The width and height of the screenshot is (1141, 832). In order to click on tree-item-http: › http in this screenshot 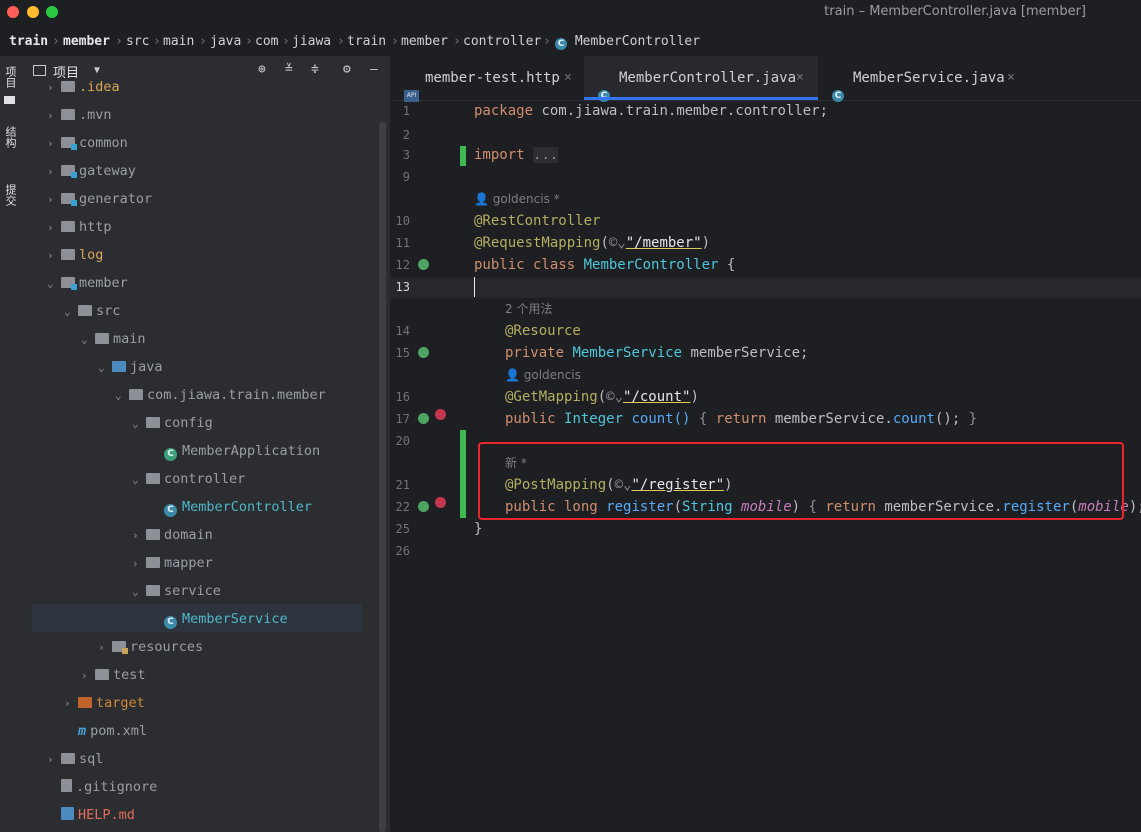, I will do `click(79, 227)`.